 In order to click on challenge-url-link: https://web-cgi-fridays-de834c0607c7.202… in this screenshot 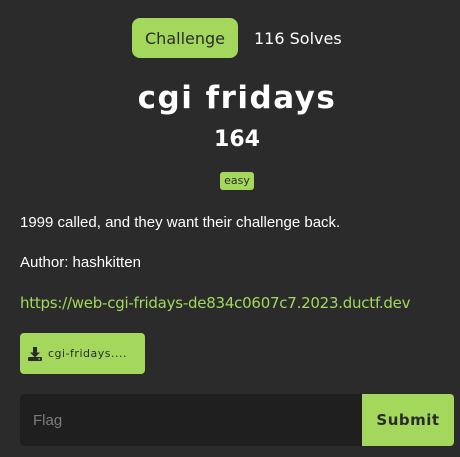, I will do `click(215, 303)`.